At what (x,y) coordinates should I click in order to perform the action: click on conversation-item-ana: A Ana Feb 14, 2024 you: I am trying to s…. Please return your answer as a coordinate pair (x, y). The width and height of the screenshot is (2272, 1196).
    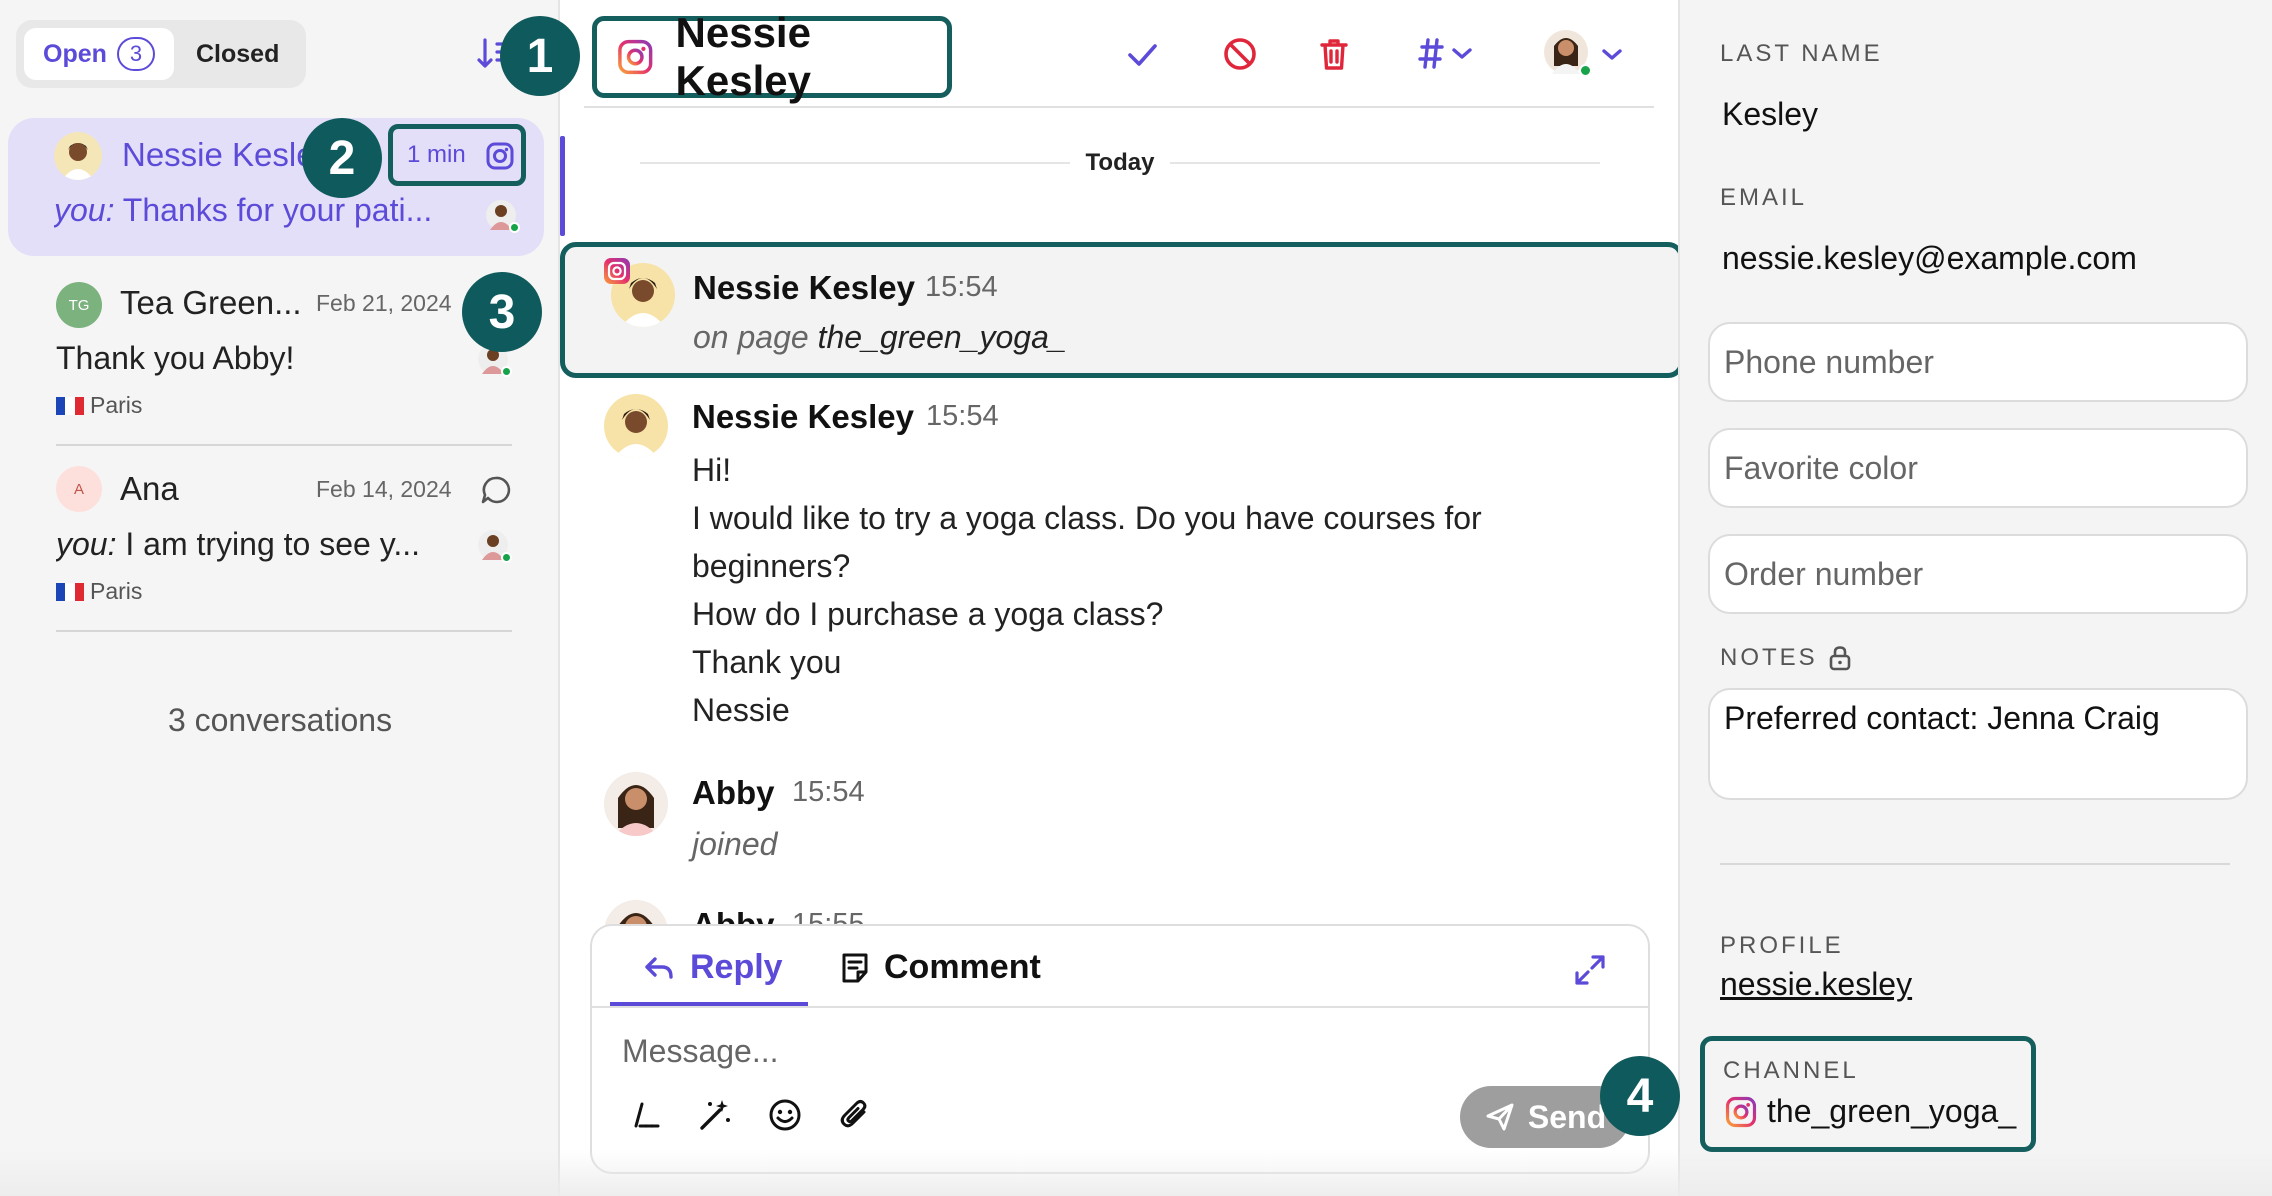
    Looking at the image, I should click on (276, 538).